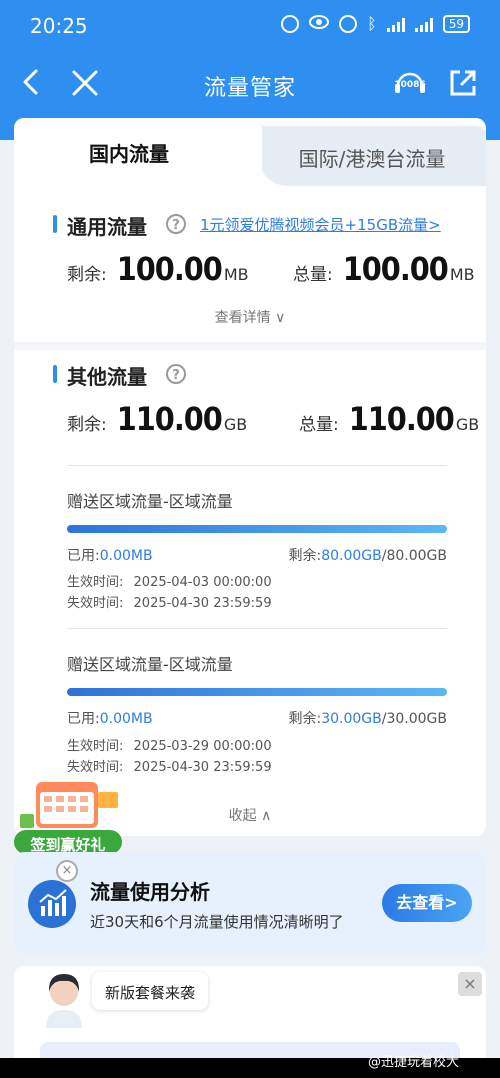 Image resolution: width=500 pixels, height=1078 pixels. What do you see at coordinates (427, 903) in the screenshot?
I see `view-analysis-button: 去查看>` at bounding box center [427, 903].